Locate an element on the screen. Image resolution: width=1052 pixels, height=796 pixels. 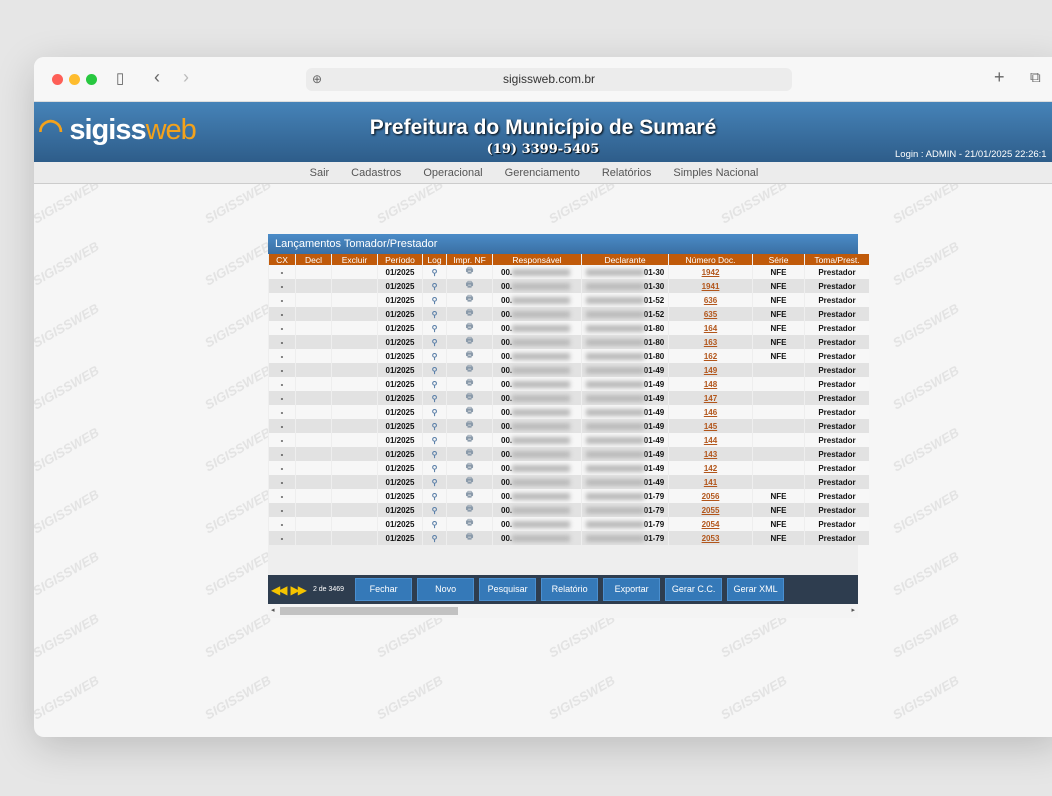
horizontal-scrollbar: ◂ ▸ is located at coordinates (563, 611).